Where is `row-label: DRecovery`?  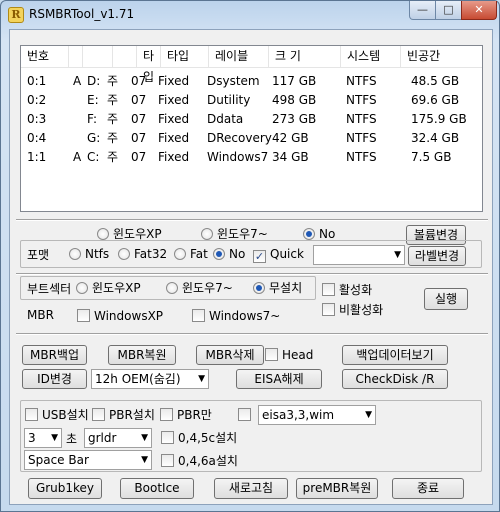 row-label: DRecovery is located at coordinates (239, 138).